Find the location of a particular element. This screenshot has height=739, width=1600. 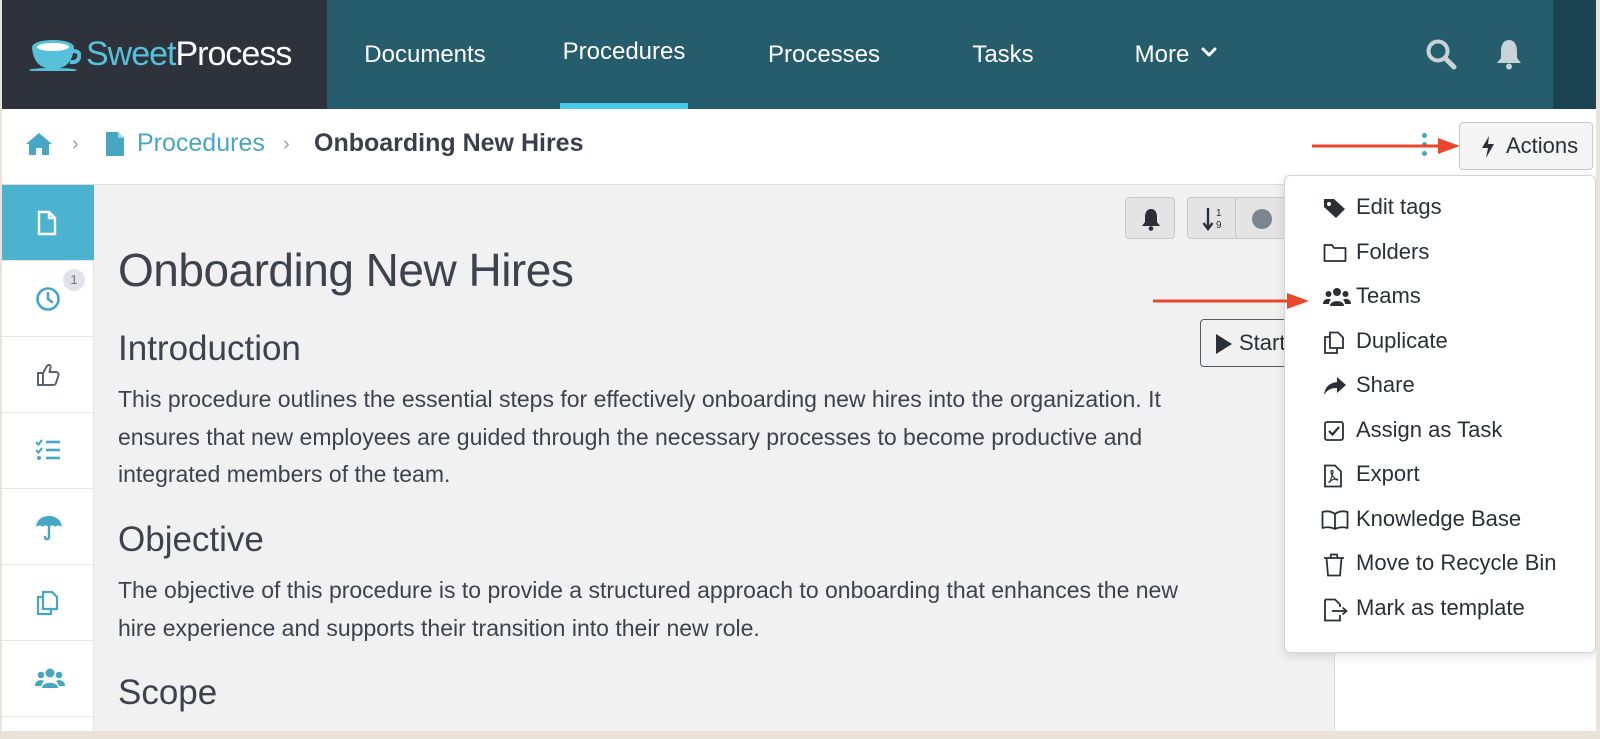

menu-item-label: Folders is located at coordinates (1393, 251).